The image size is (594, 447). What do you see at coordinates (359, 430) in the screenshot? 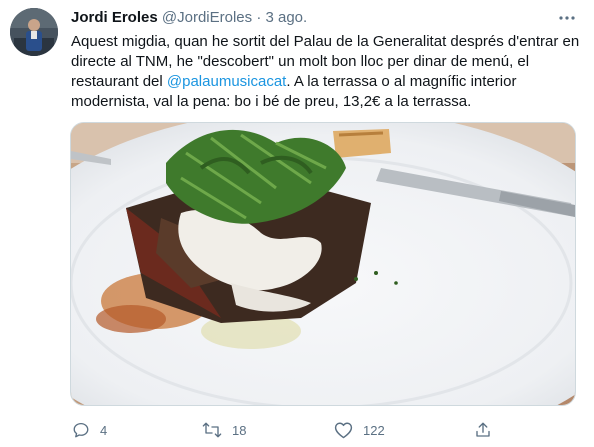
I see `like-button: 122` at bounding box center [359, 430].